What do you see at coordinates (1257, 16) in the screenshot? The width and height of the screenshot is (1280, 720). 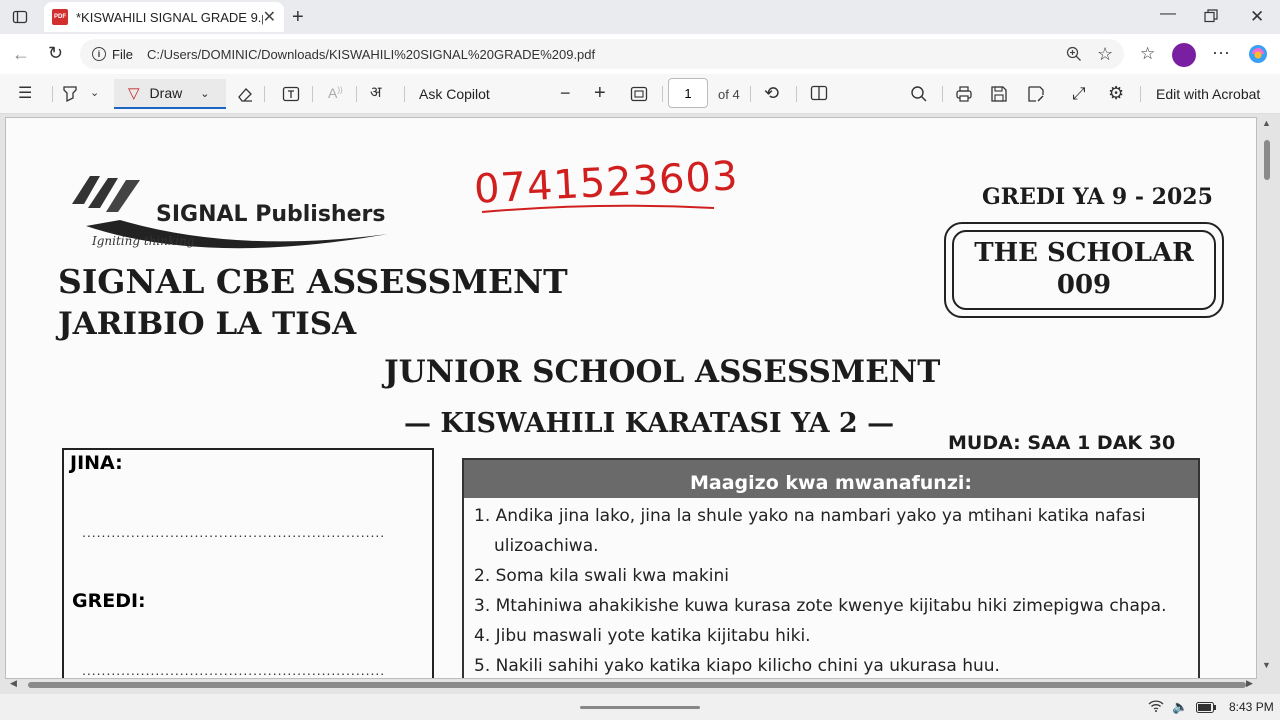 I see `close-window-icon: ✕` at bounding box center [1257, 16].